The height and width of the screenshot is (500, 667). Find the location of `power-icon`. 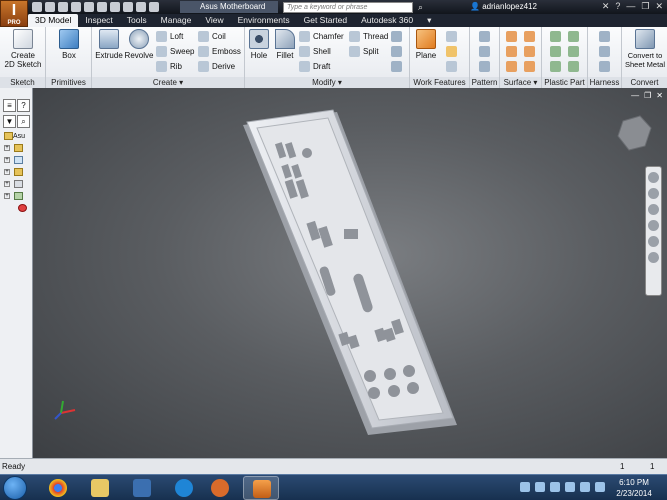

power-icon is located at coordinates (585, 487).